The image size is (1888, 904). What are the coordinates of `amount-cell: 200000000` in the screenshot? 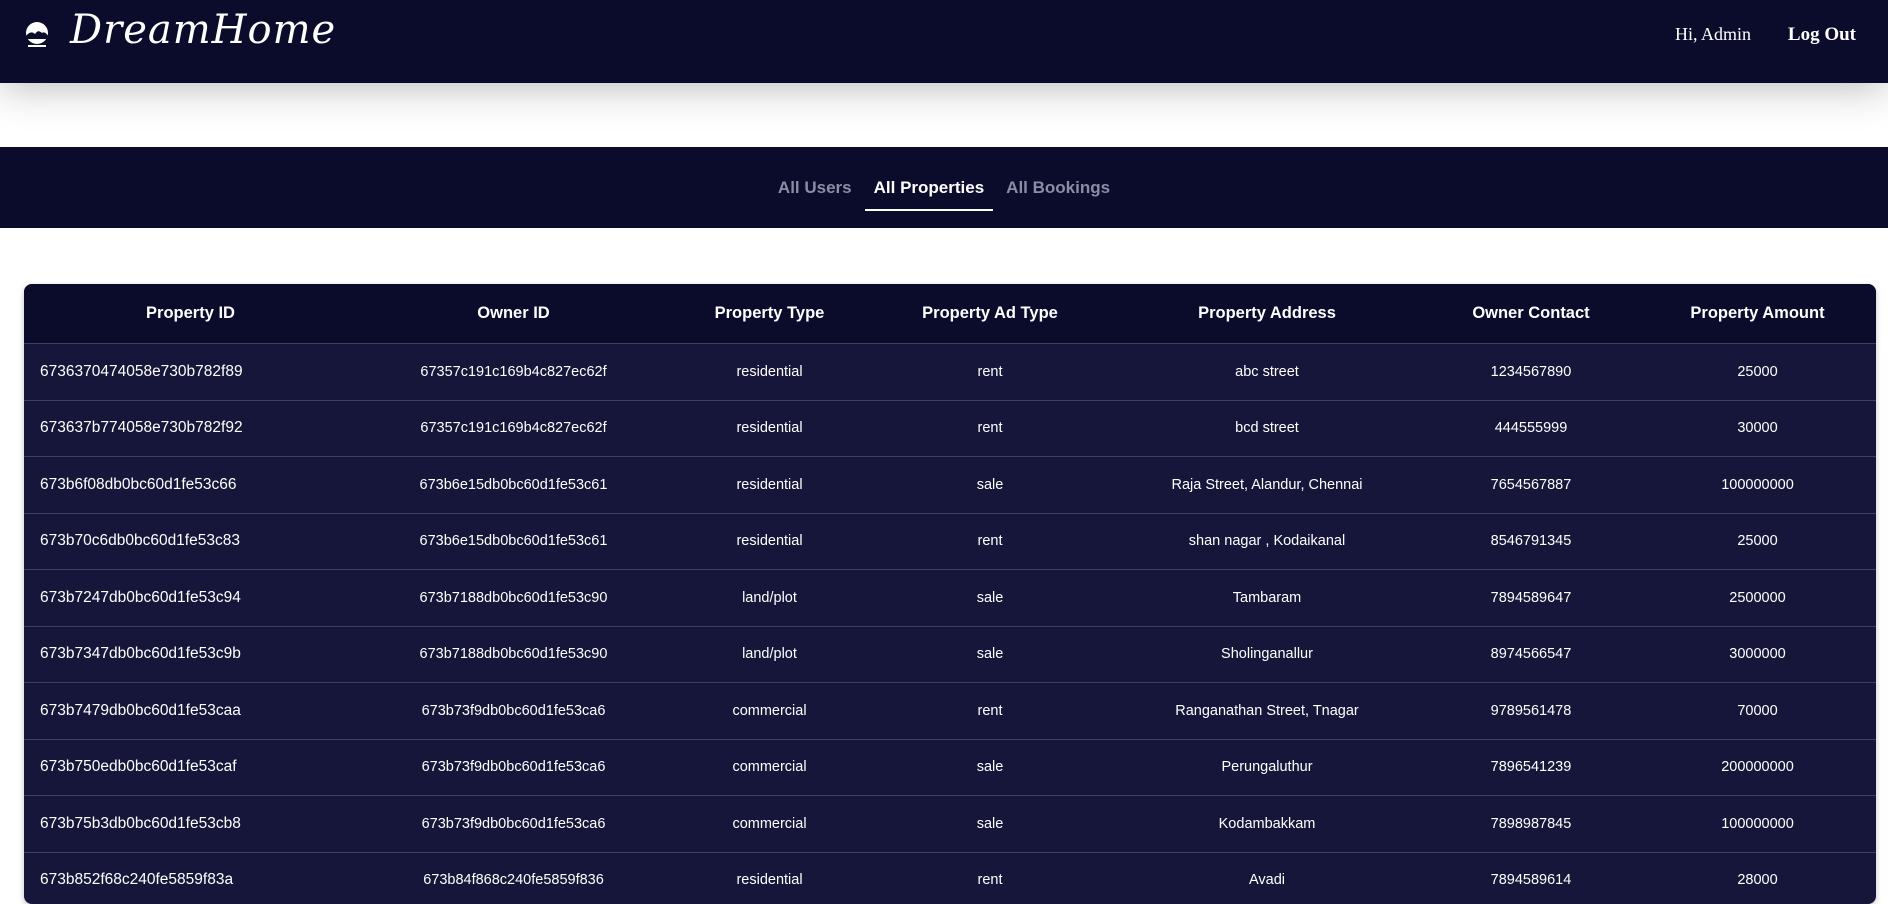 It's located at (1757, 767).